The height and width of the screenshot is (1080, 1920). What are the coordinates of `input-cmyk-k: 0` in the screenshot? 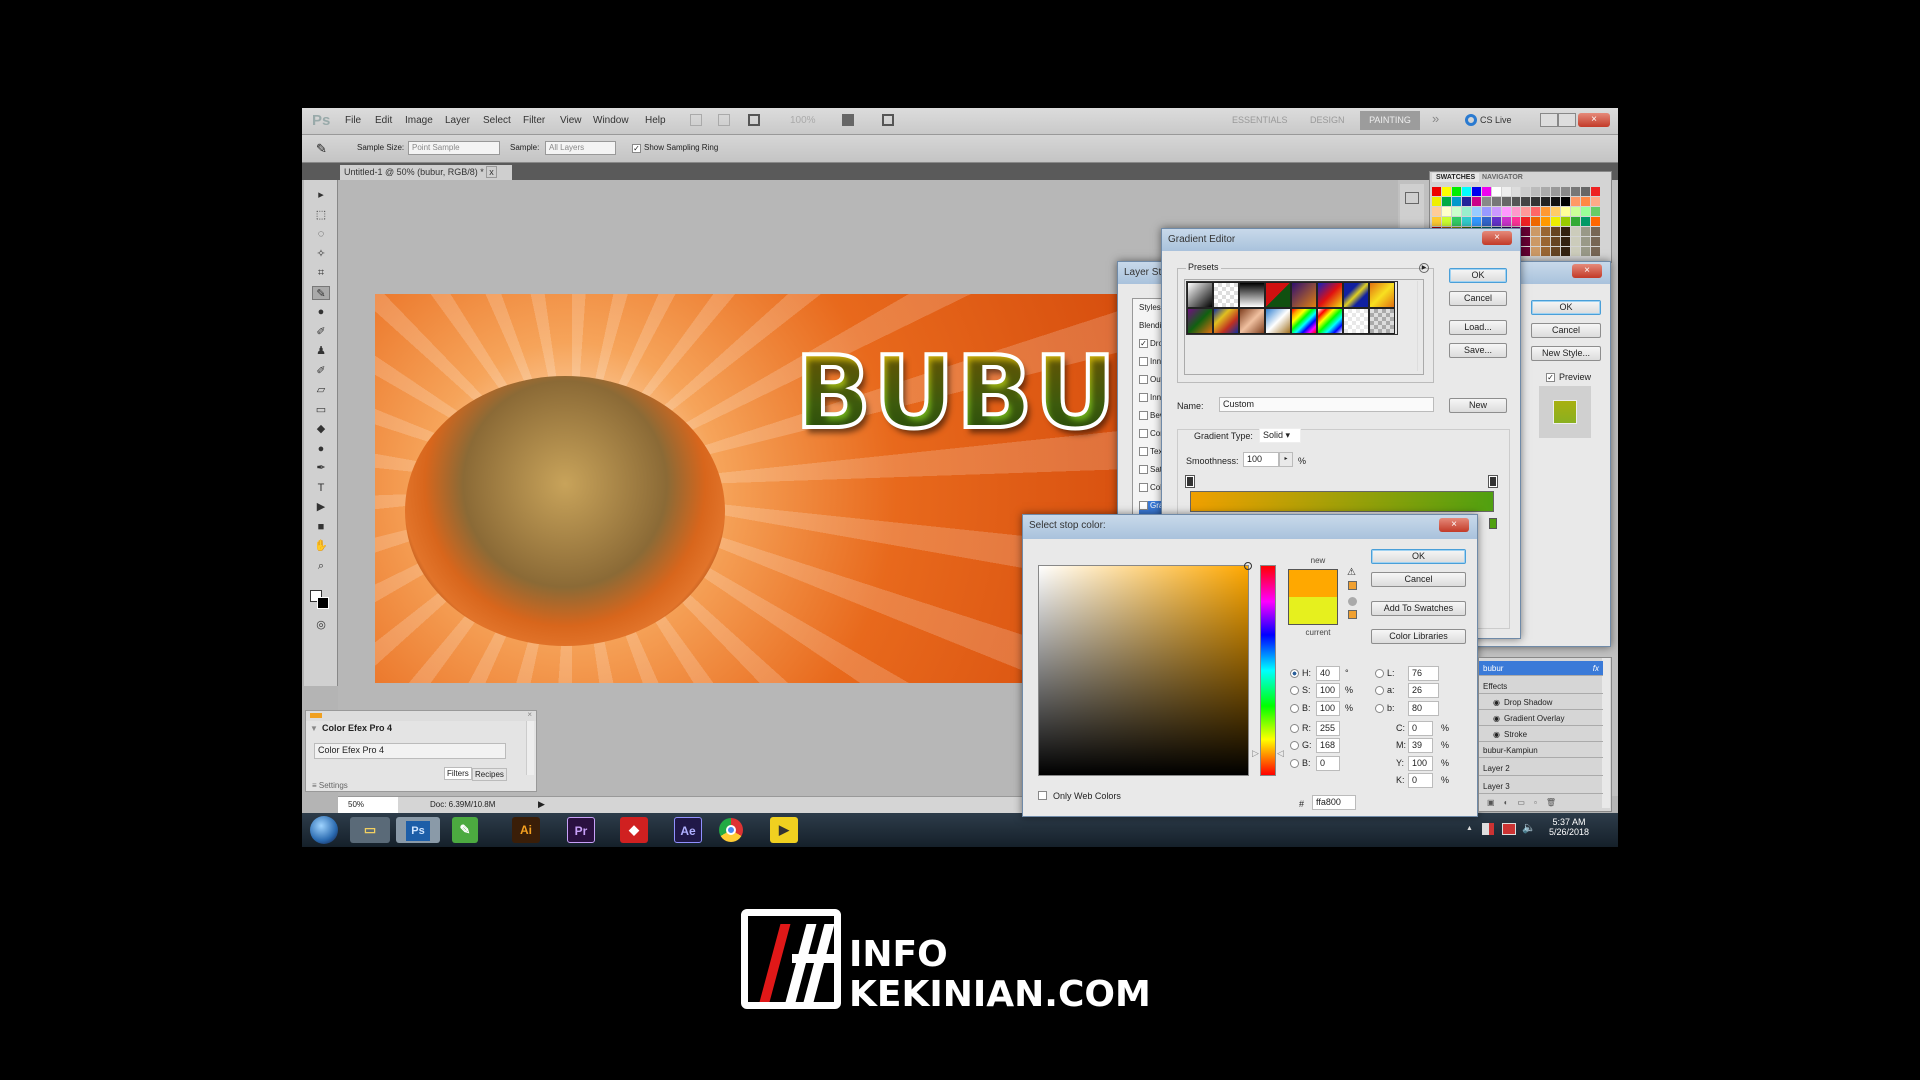 It's located at (1420, 780).